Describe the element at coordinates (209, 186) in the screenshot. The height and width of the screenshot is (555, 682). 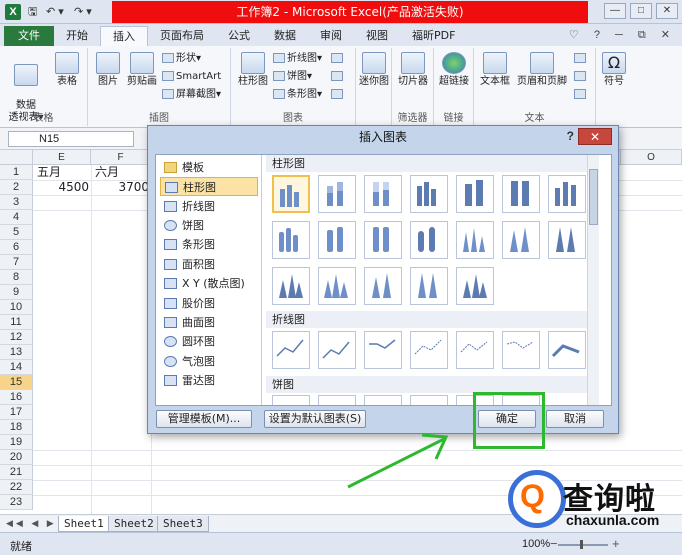
I see `chart-type-column: 柱形图` at that location.